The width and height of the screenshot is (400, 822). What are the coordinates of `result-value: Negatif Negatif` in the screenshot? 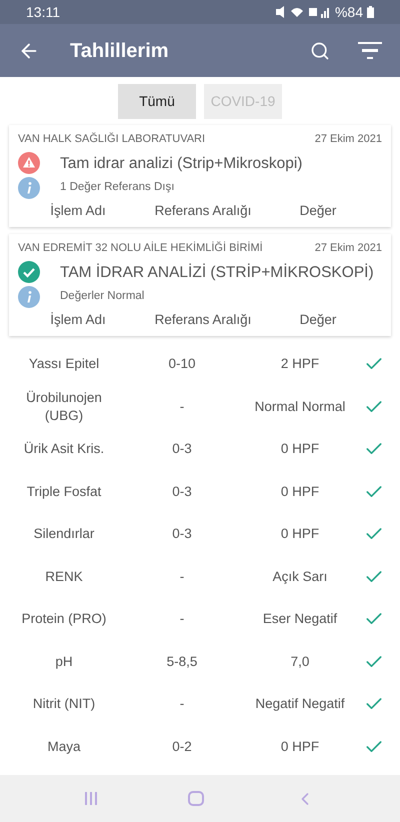 It's located at (300, 704).